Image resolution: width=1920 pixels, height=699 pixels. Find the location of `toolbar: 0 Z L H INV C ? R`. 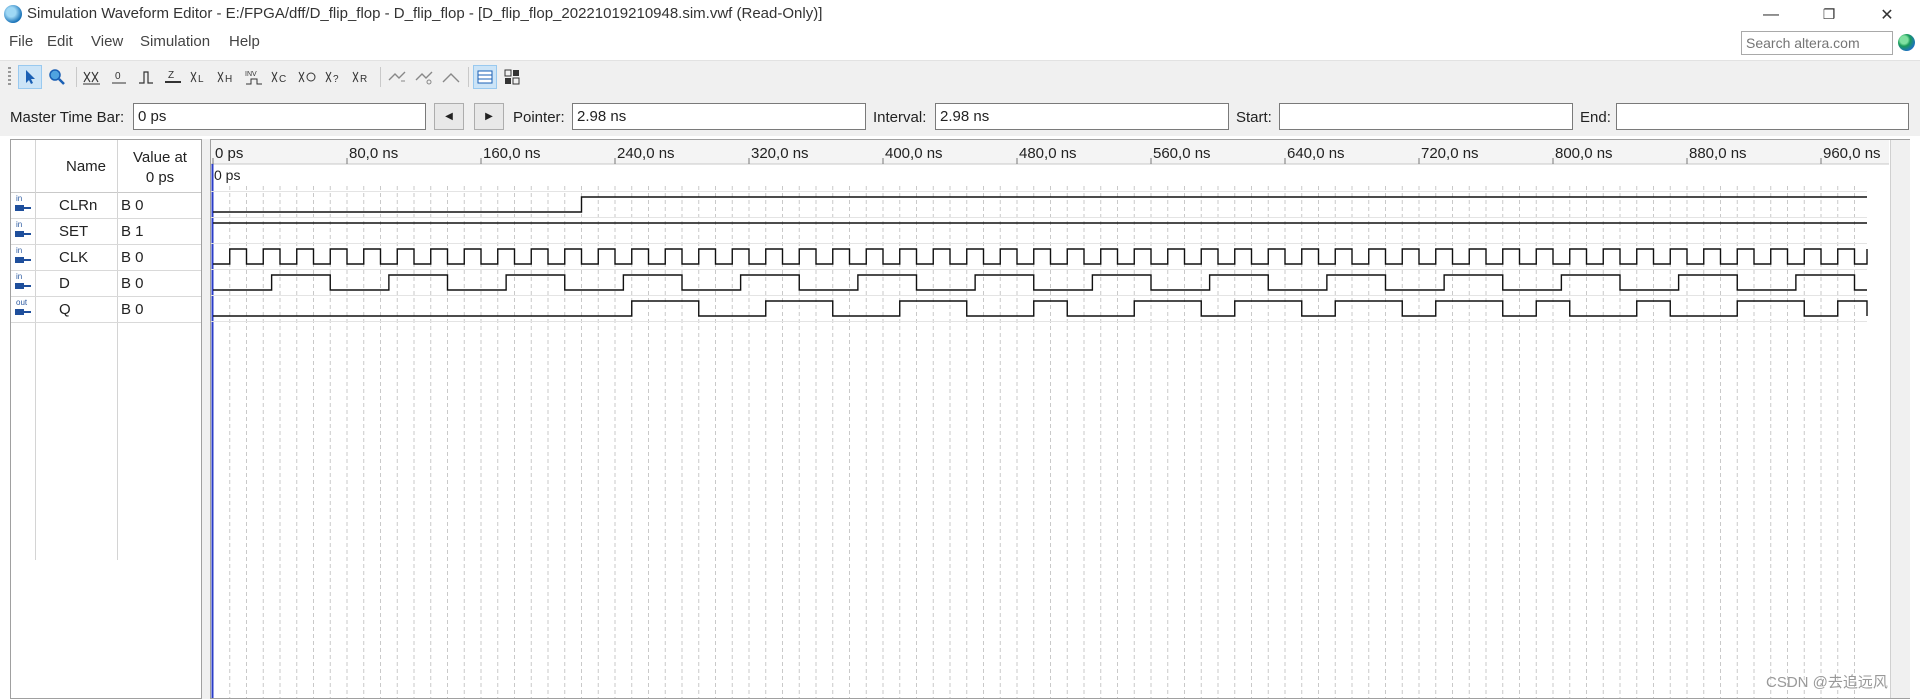

toolbar: 0 Z L H INV C ? R is located at coordinates (960, 77).